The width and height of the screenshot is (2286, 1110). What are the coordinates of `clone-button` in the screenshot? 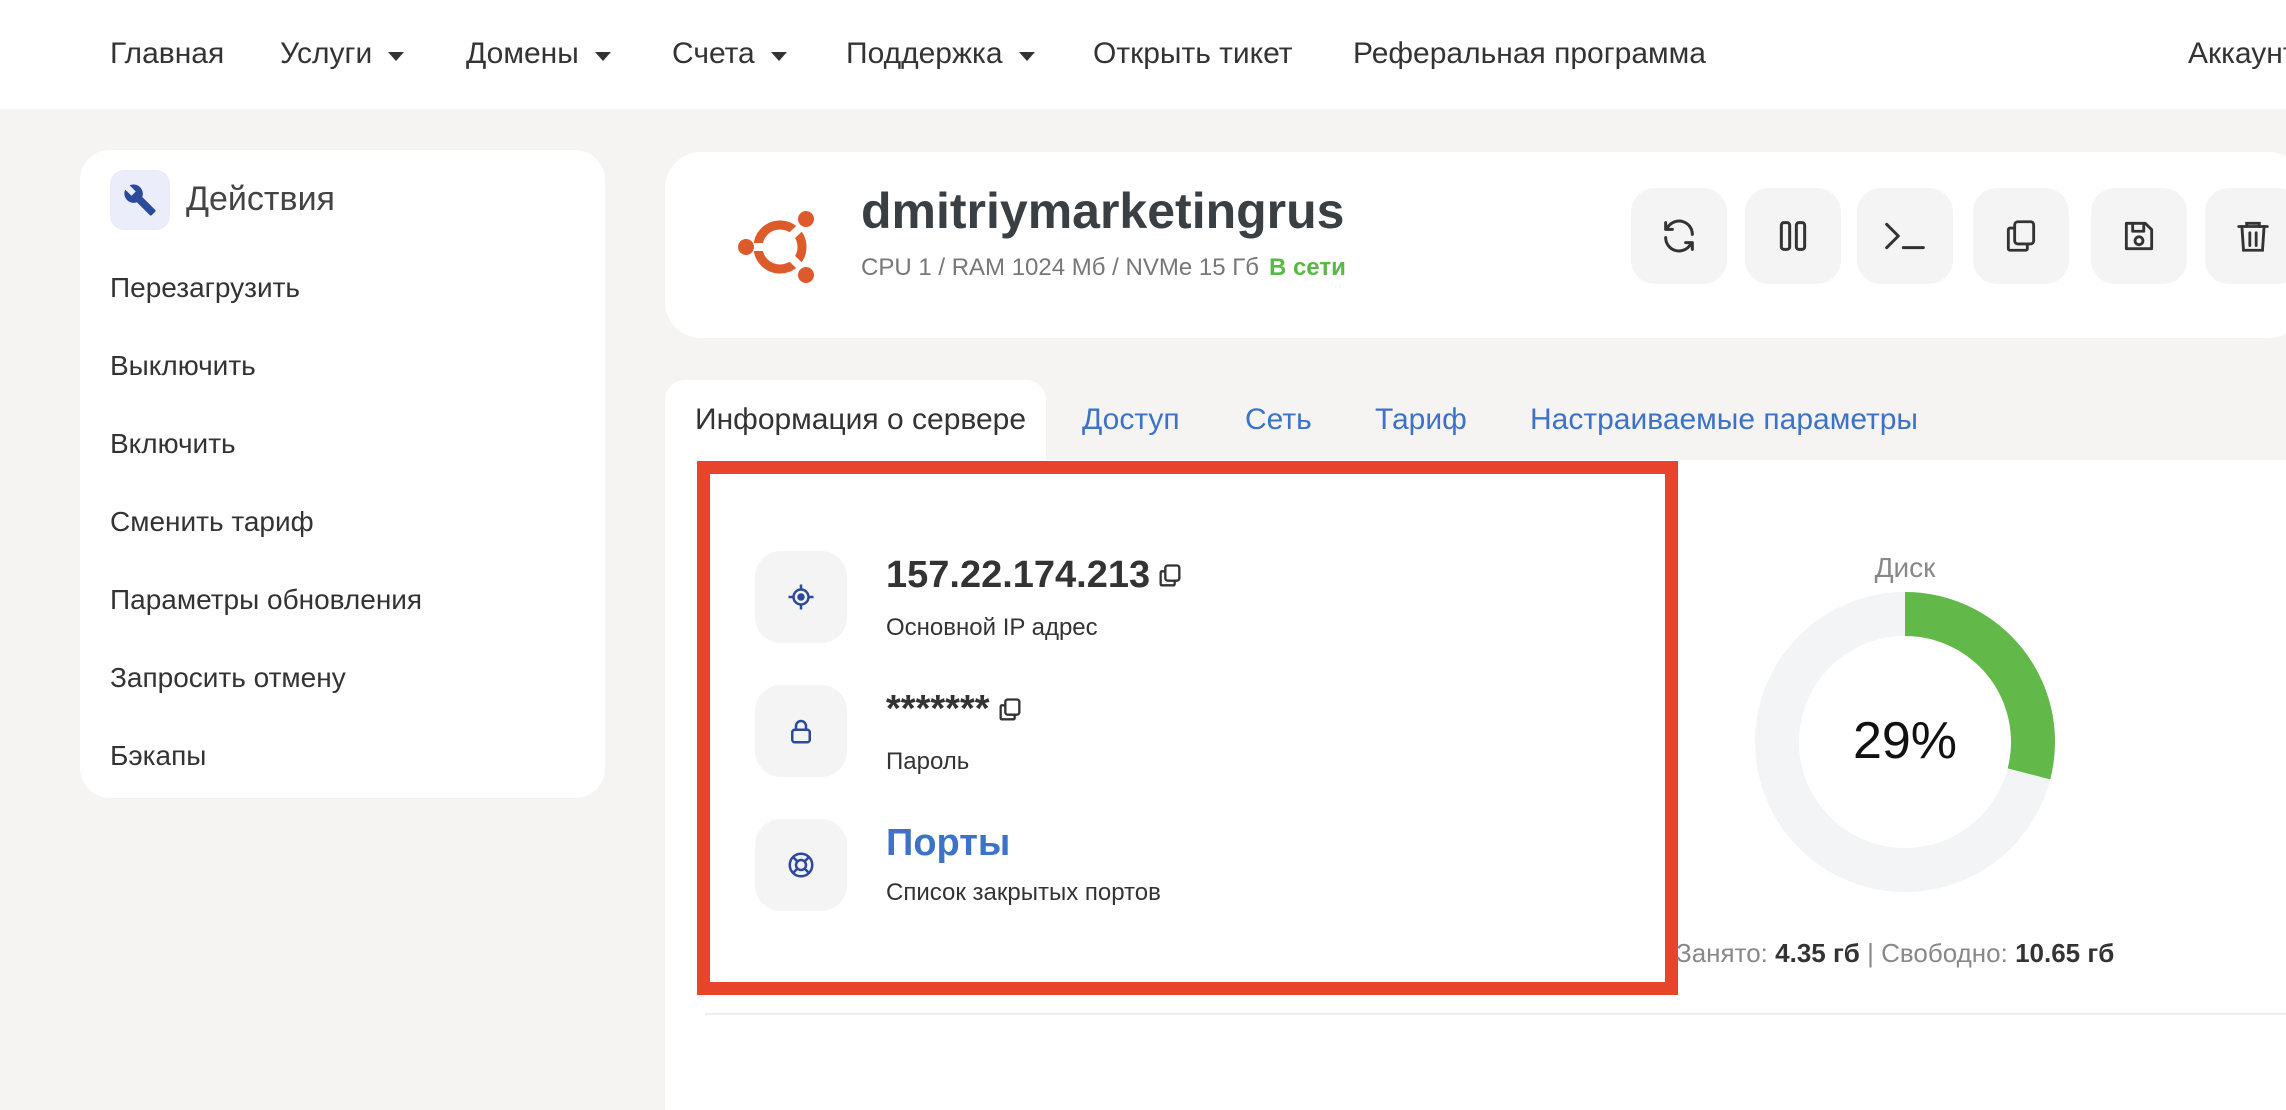 It's located at (2021, 236).